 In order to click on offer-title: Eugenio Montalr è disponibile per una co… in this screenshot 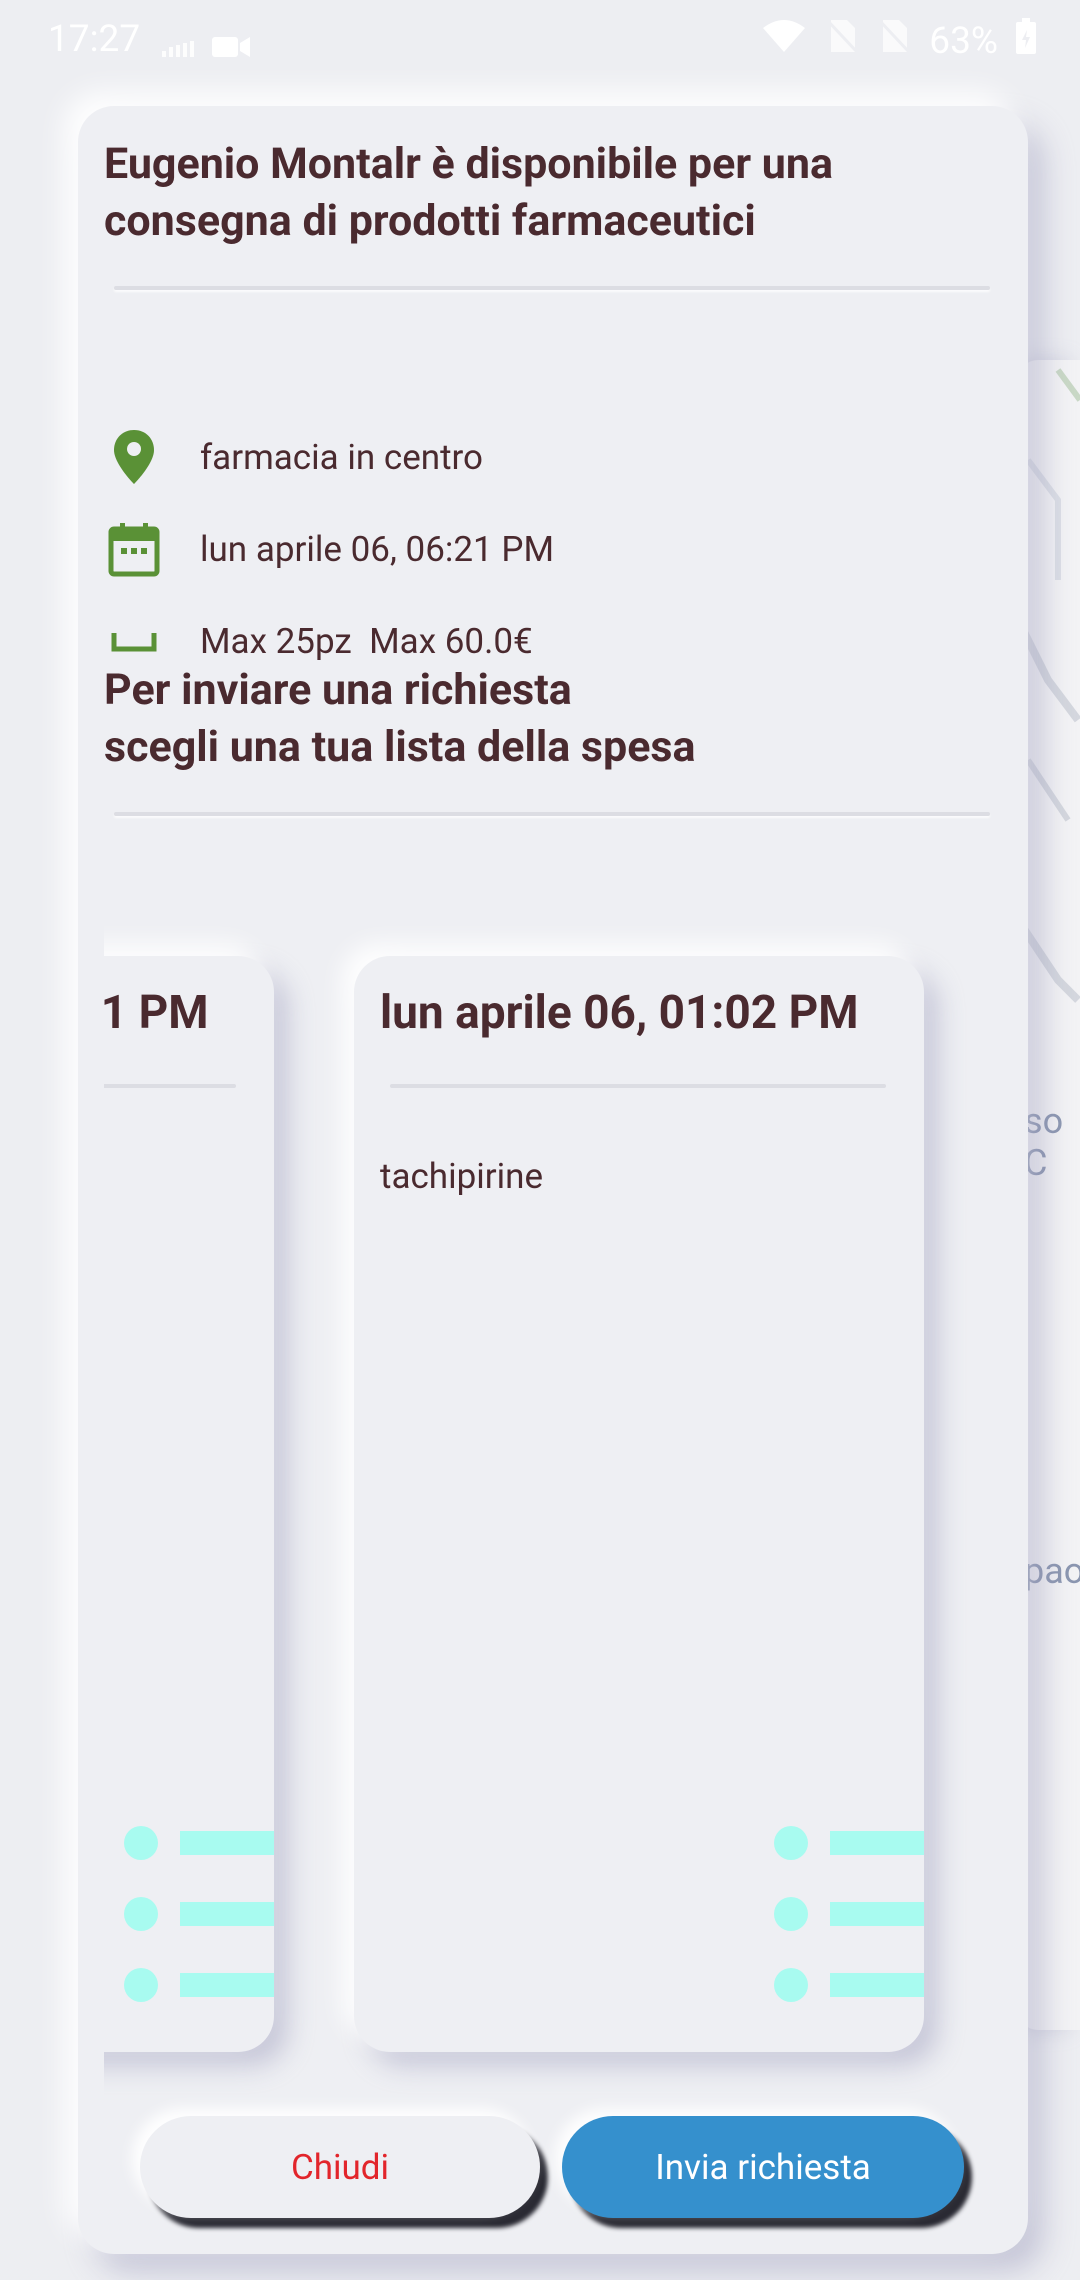, I will do `click(468, 192)`.